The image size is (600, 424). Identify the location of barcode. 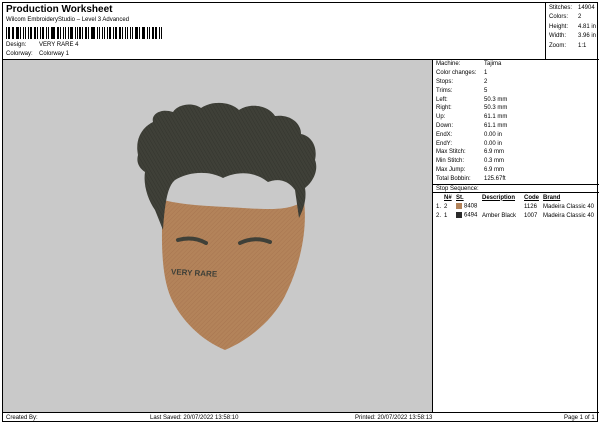
(85, 33).